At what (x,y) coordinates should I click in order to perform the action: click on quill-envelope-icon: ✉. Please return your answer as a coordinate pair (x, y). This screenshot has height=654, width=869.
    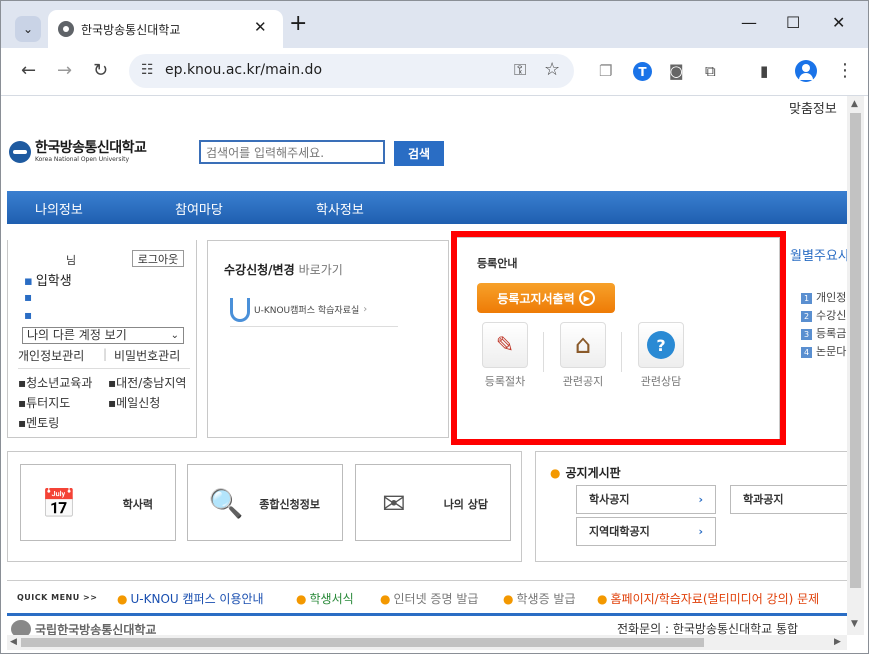
    Looking at the image, I should click on (394, 503).